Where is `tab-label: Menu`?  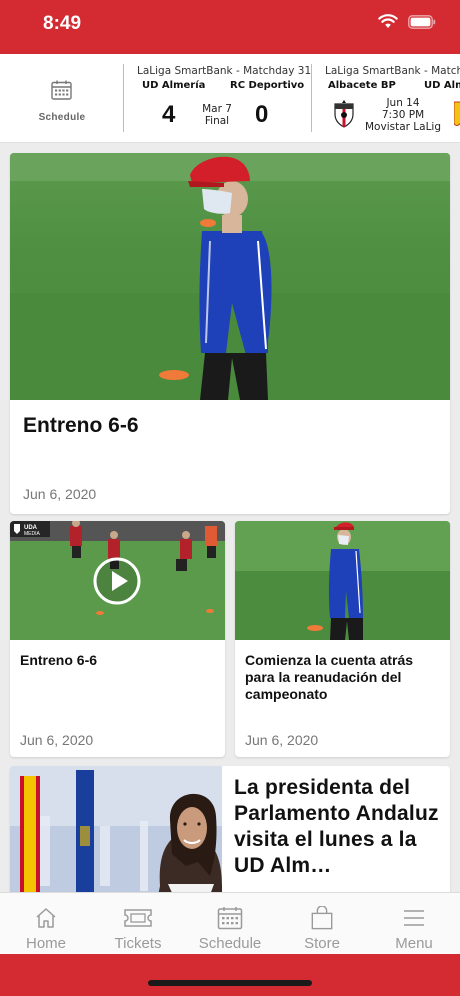 tab-label: Menu is located at coordinates (414, 943).